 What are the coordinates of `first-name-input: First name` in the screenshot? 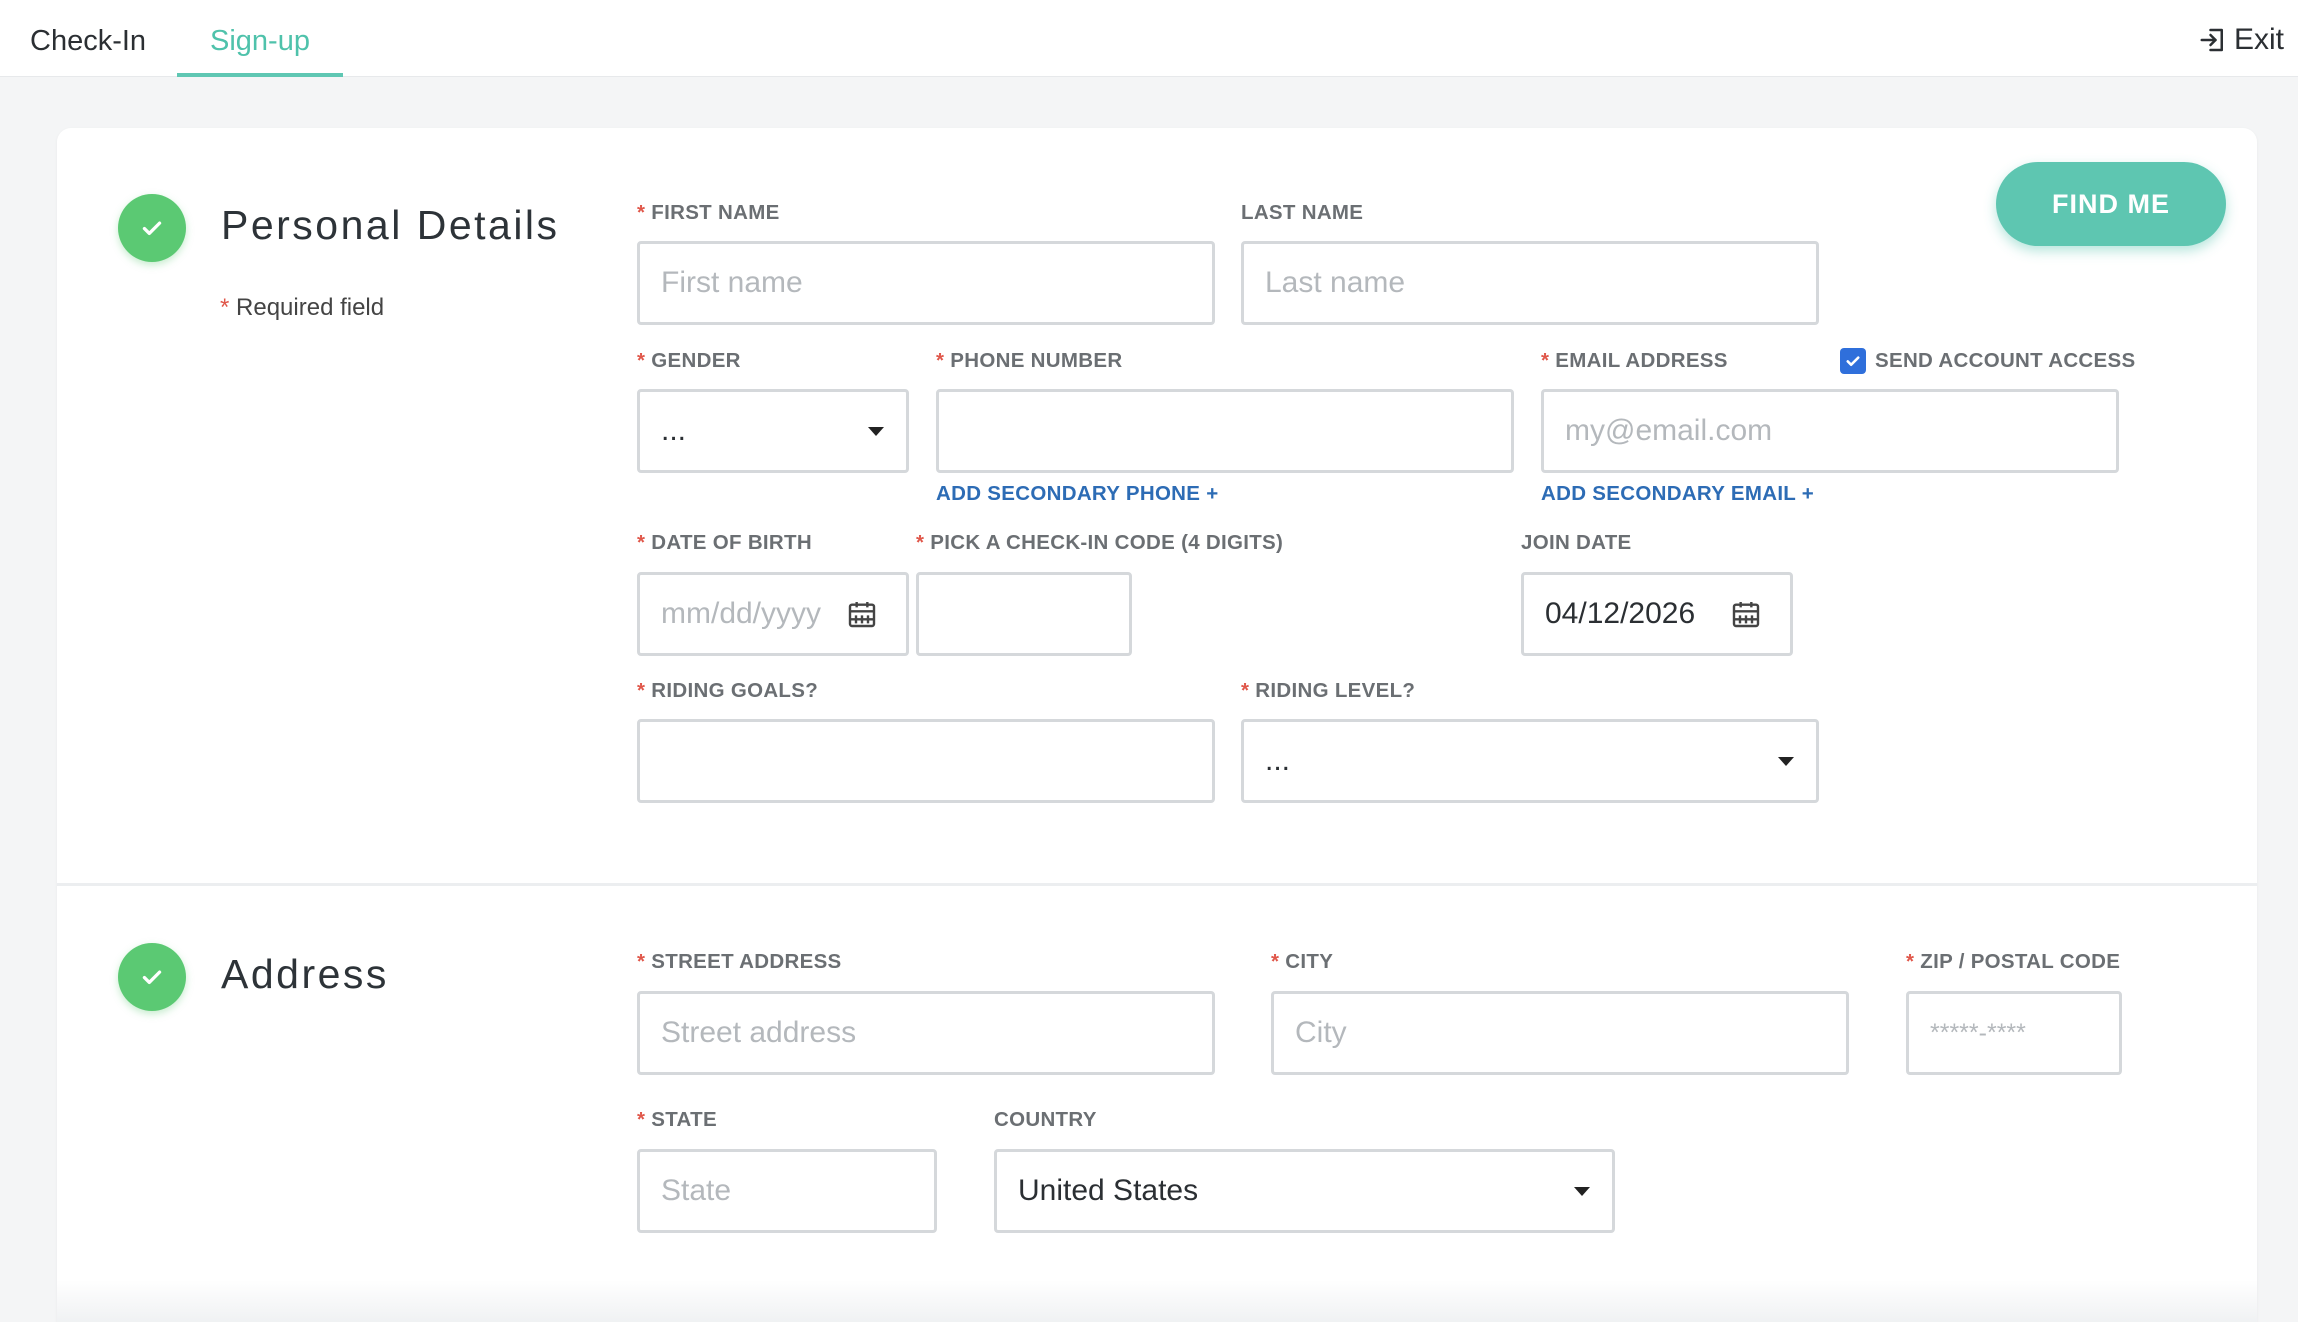 It's located at (926, 283).